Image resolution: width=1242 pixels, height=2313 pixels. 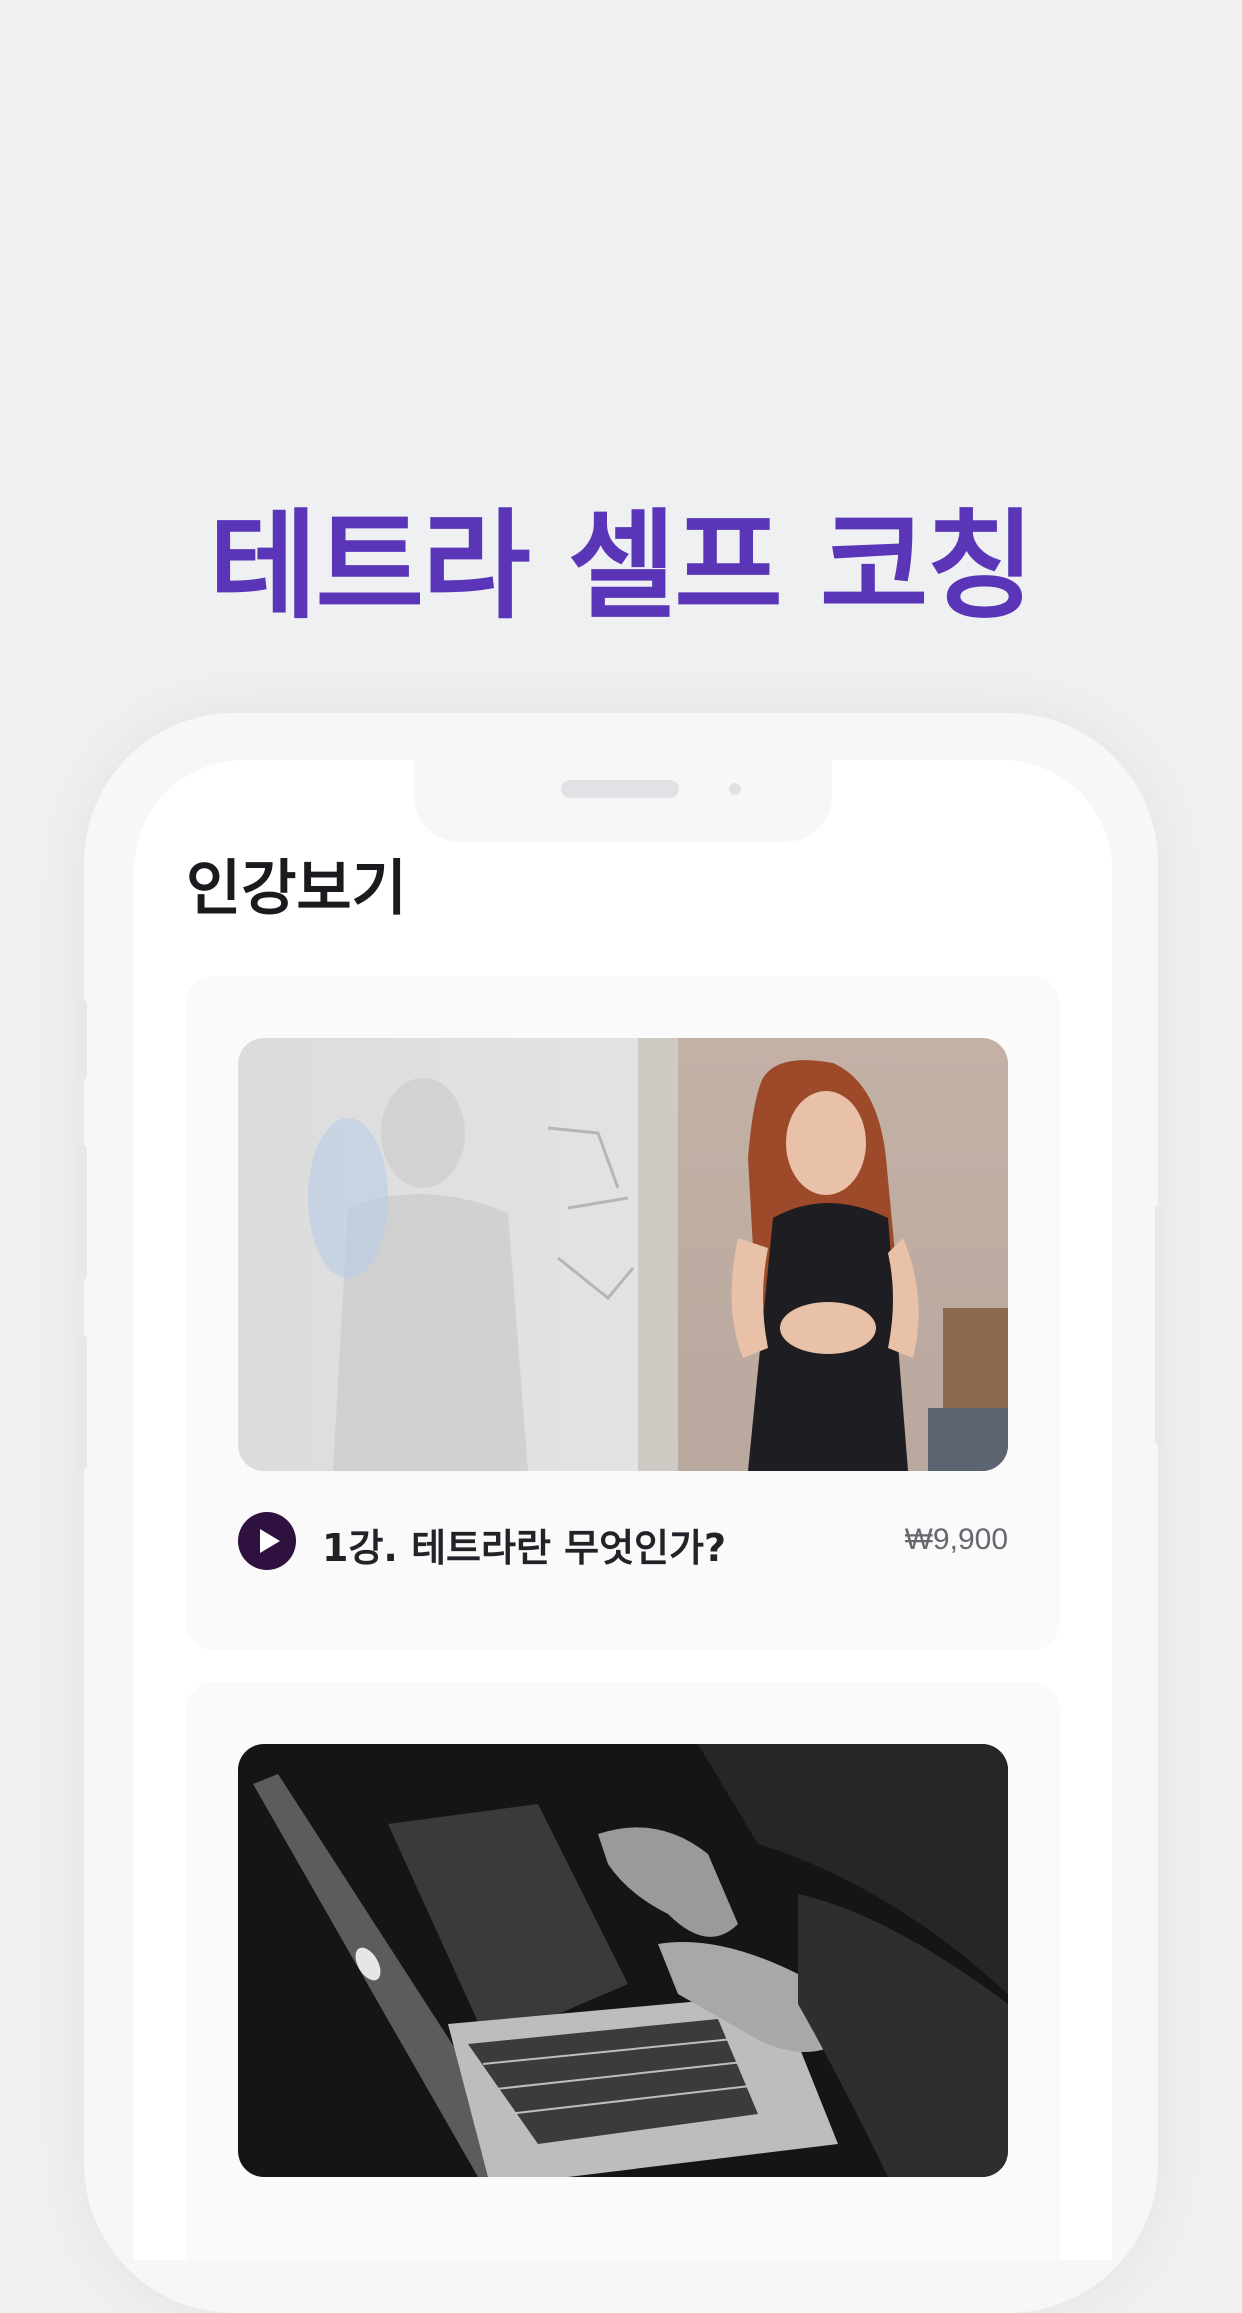 What do you see at coordinates (621, 566) in the screenshot?
I see `promo-headline: 테트라 셀프 코칭` at bounding box center [621, 566].